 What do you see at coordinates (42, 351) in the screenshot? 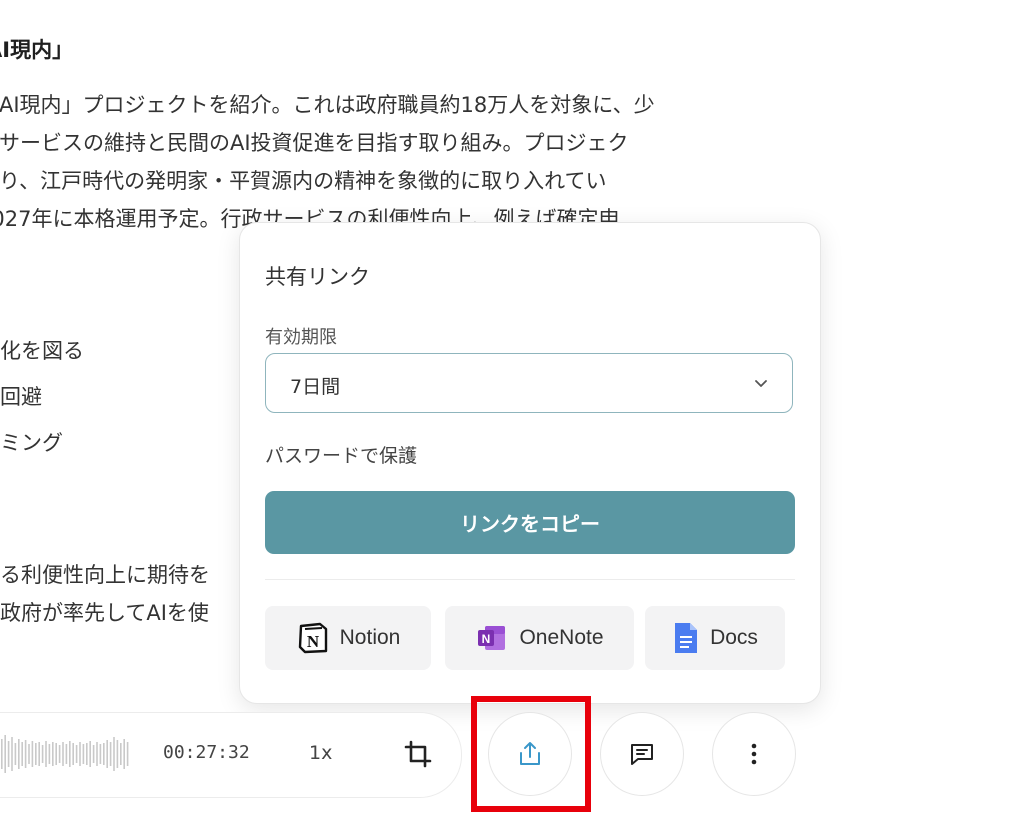
I see `bullet-line: 化を図る` at bounding box center [42, 351].